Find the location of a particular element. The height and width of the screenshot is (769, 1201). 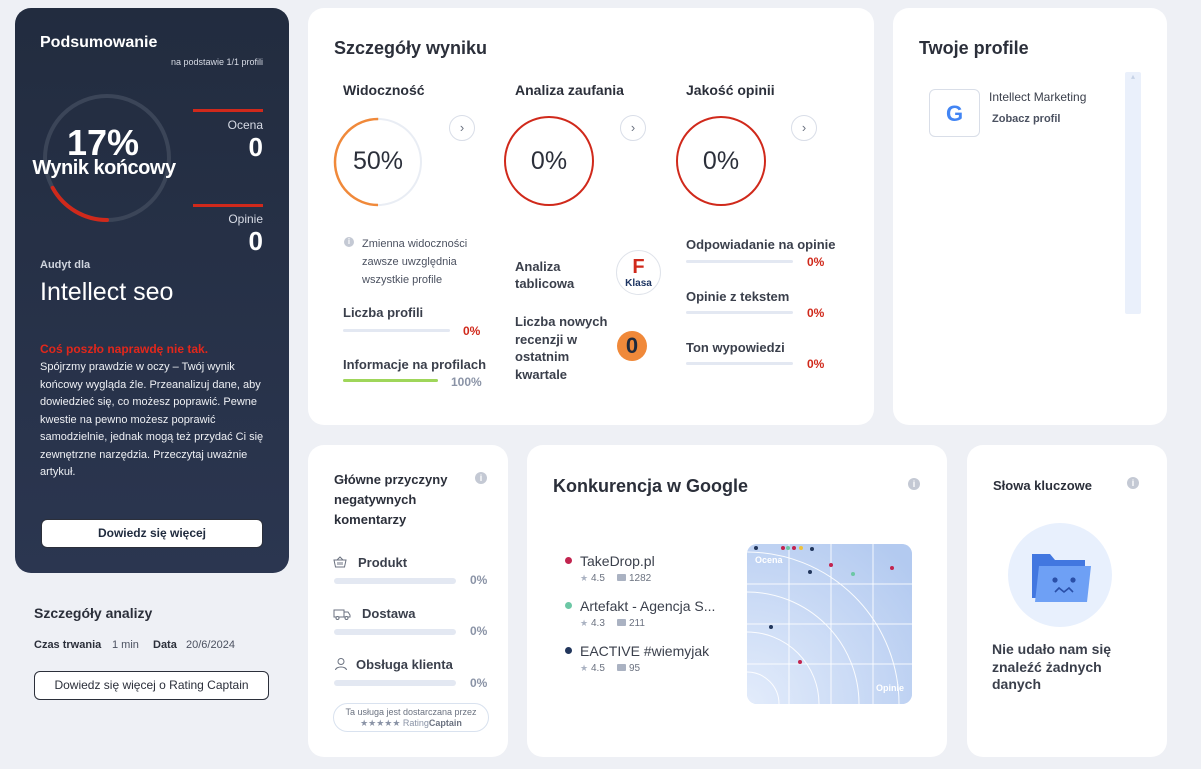

company-name: Intellect seo is located at coordinates (107, 292).